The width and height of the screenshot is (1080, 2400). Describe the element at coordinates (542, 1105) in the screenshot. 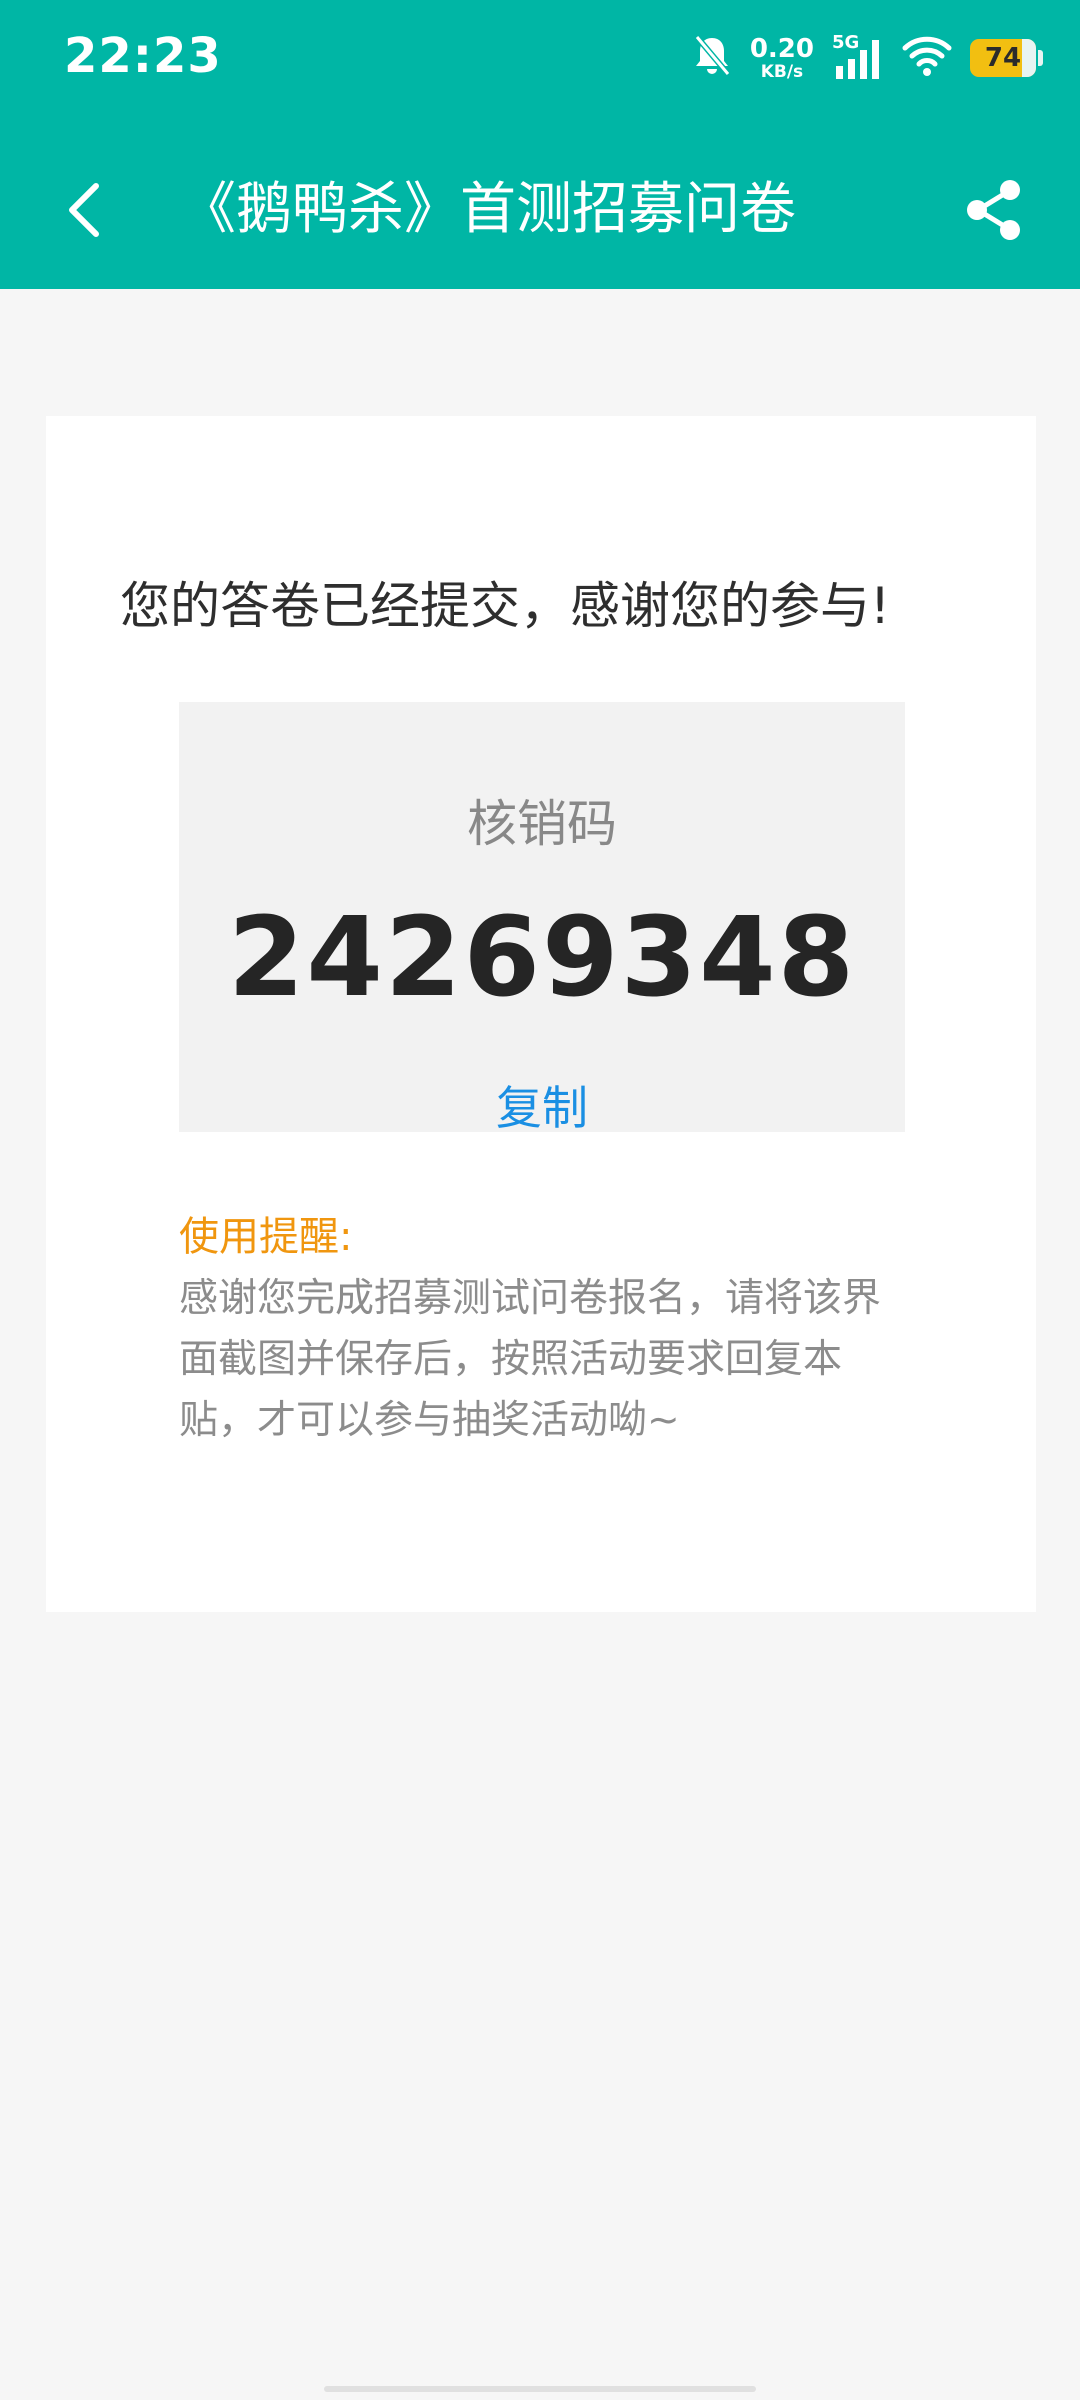

I see `copy-button: 复制` at that location.